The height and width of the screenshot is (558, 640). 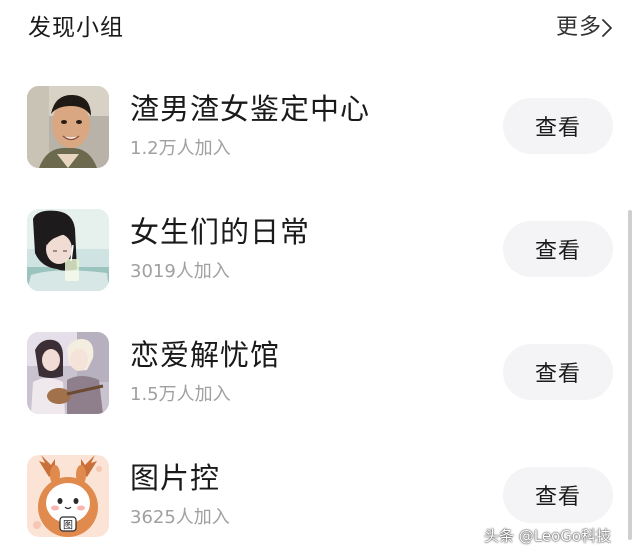 What do you see at coordinates (68, 127) in the screenshot?
I see `group-avatar-man-portrait` at bounding box center [68, 127].